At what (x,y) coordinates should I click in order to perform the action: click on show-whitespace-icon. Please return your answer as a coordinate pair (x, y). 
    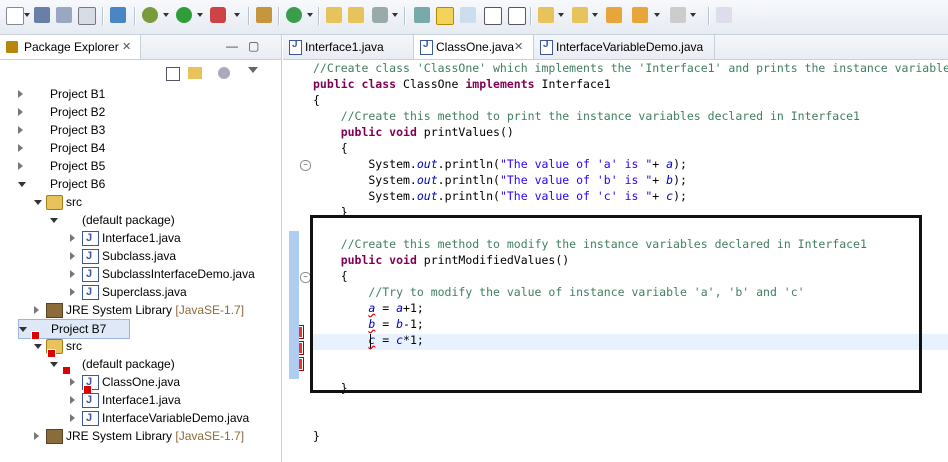
    Looking at the image, I should click on (468, 15).